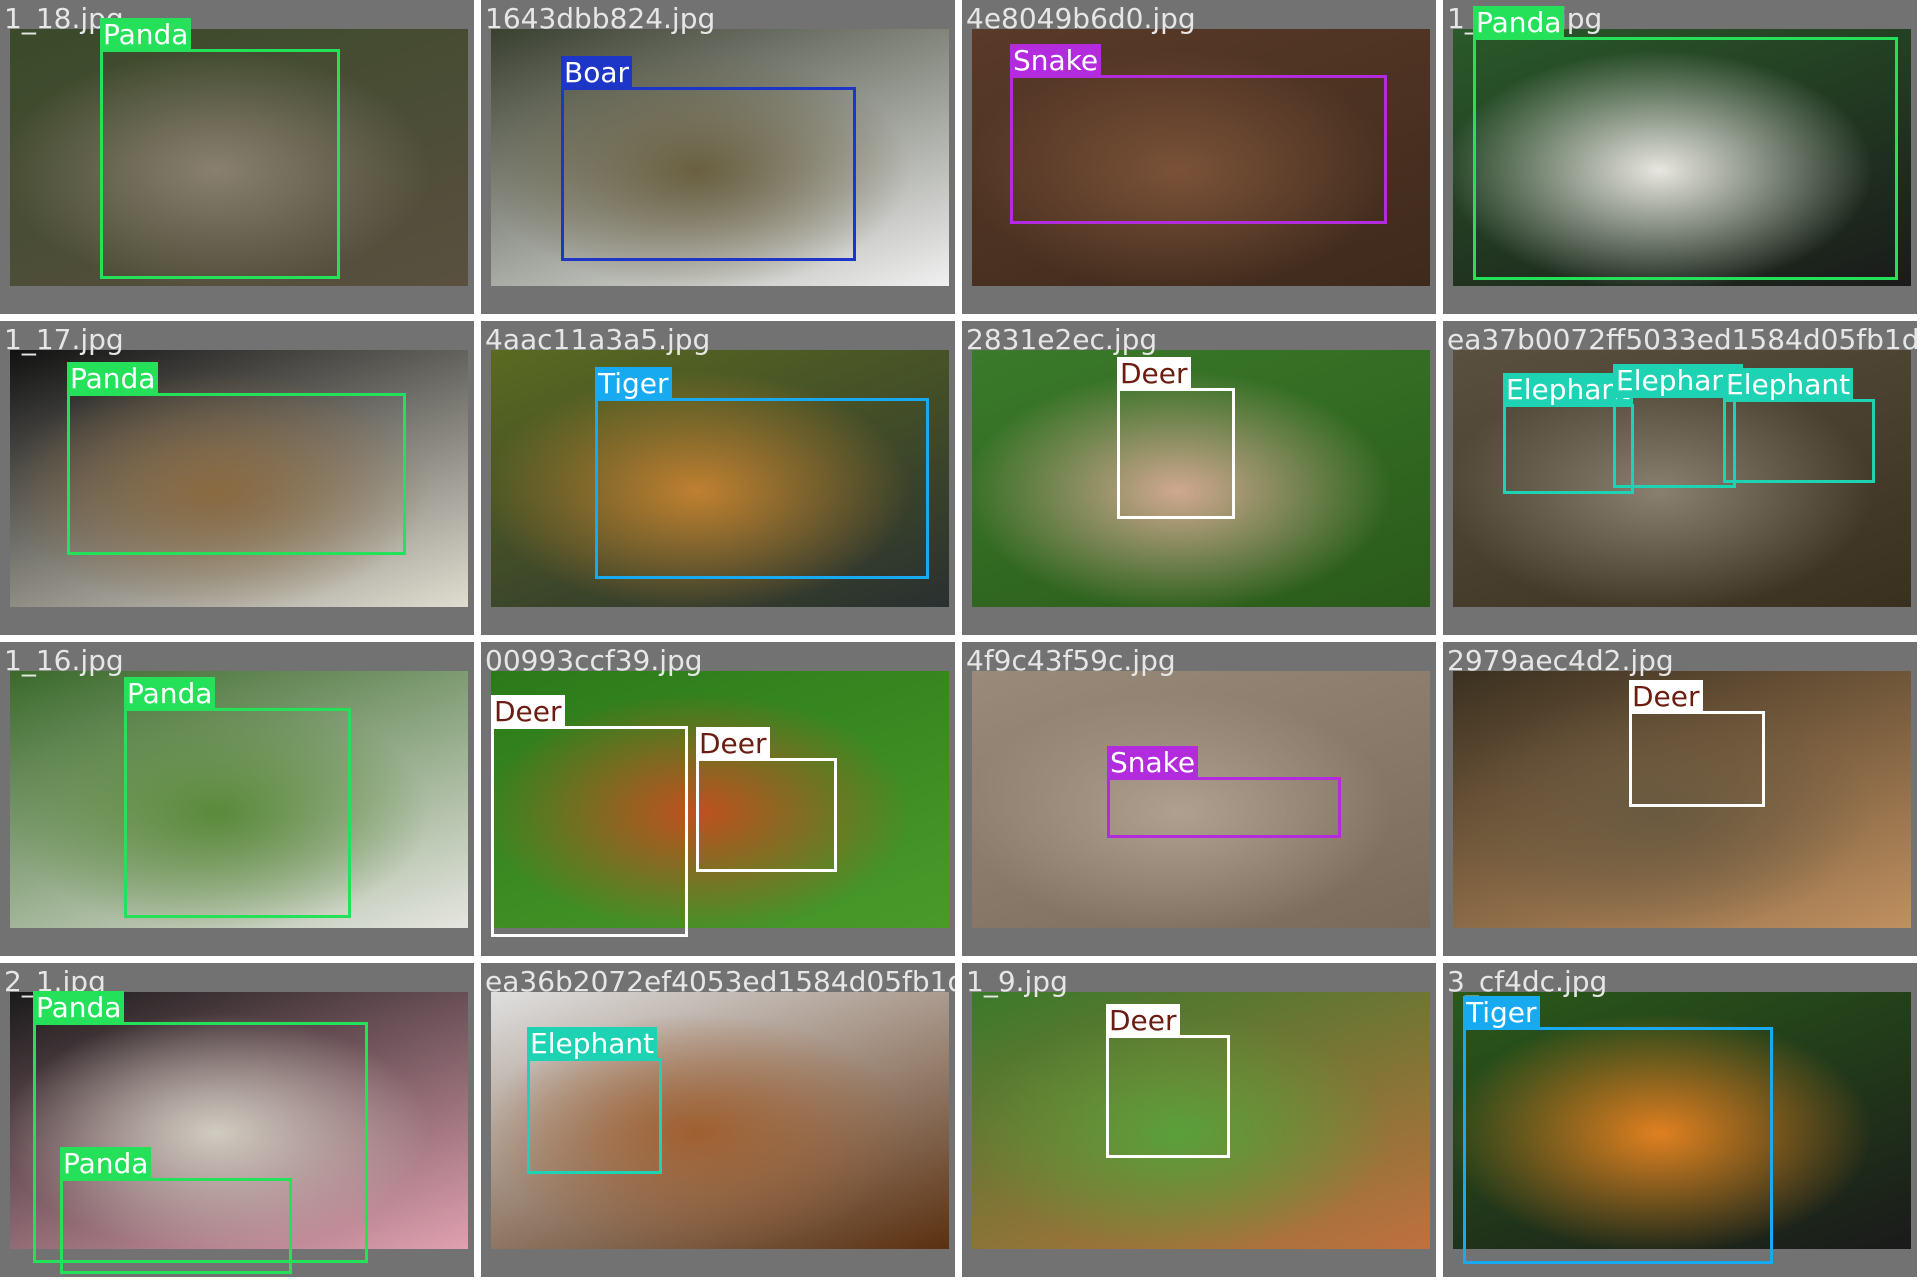  I want to click on image-filename: 4aac11a3a5.jpg, so click(598, 339).